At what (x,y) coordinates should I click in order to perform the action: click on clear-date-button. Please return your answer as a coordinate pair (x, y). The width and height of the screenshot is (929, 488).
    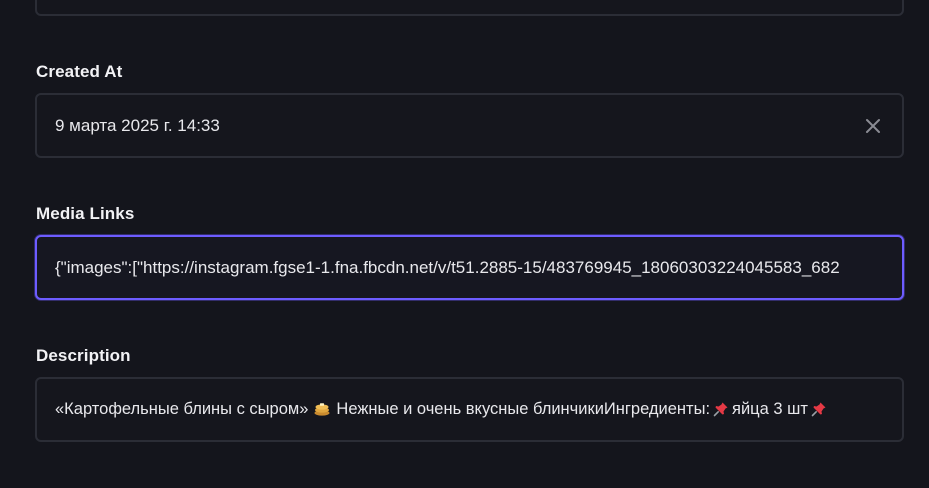
    Looking at the image, I should click on (873, 126).